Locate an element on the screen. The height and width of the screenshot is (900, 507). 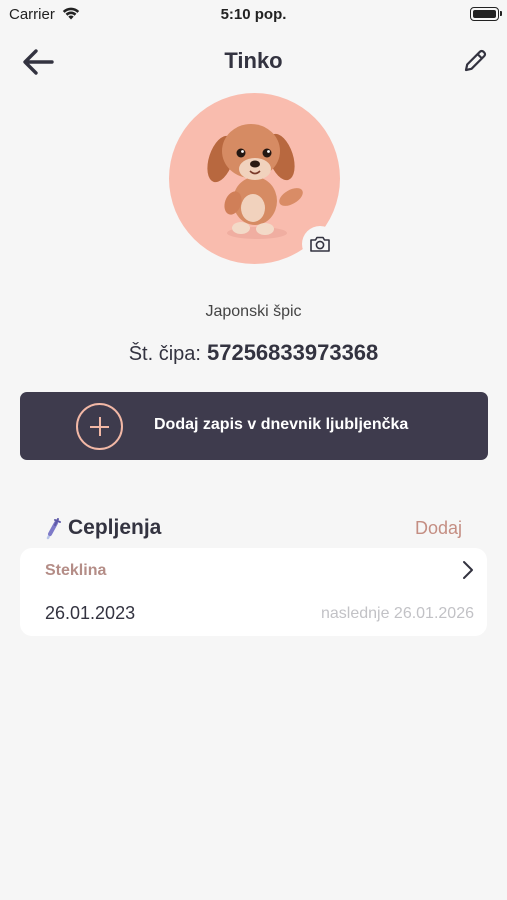
plus-circle-icon is located at coordinates (99, 426).